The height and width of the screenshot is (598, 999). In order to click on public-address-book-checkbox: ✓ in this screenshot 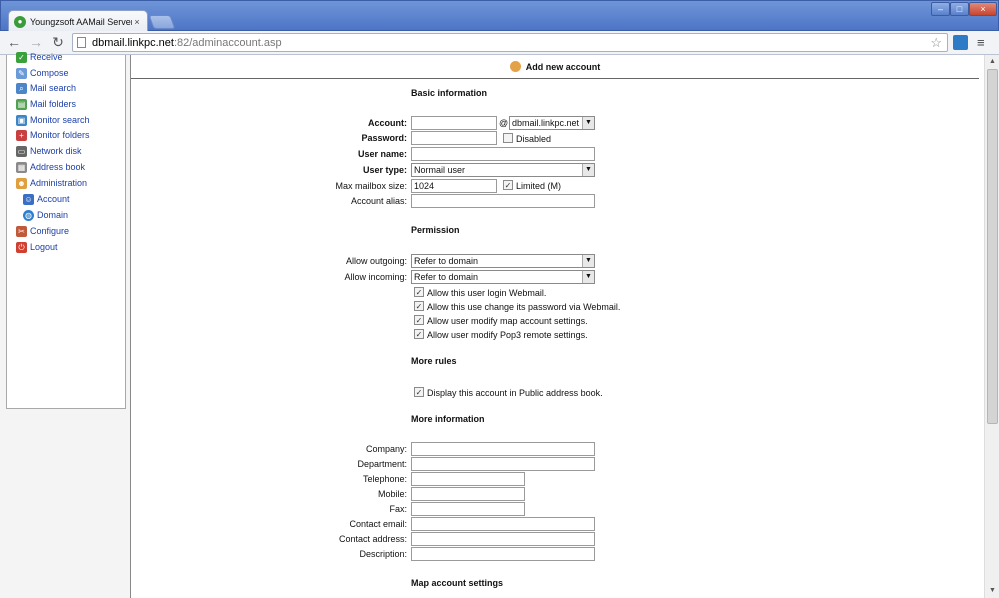, I will do `click(419, 392)`.